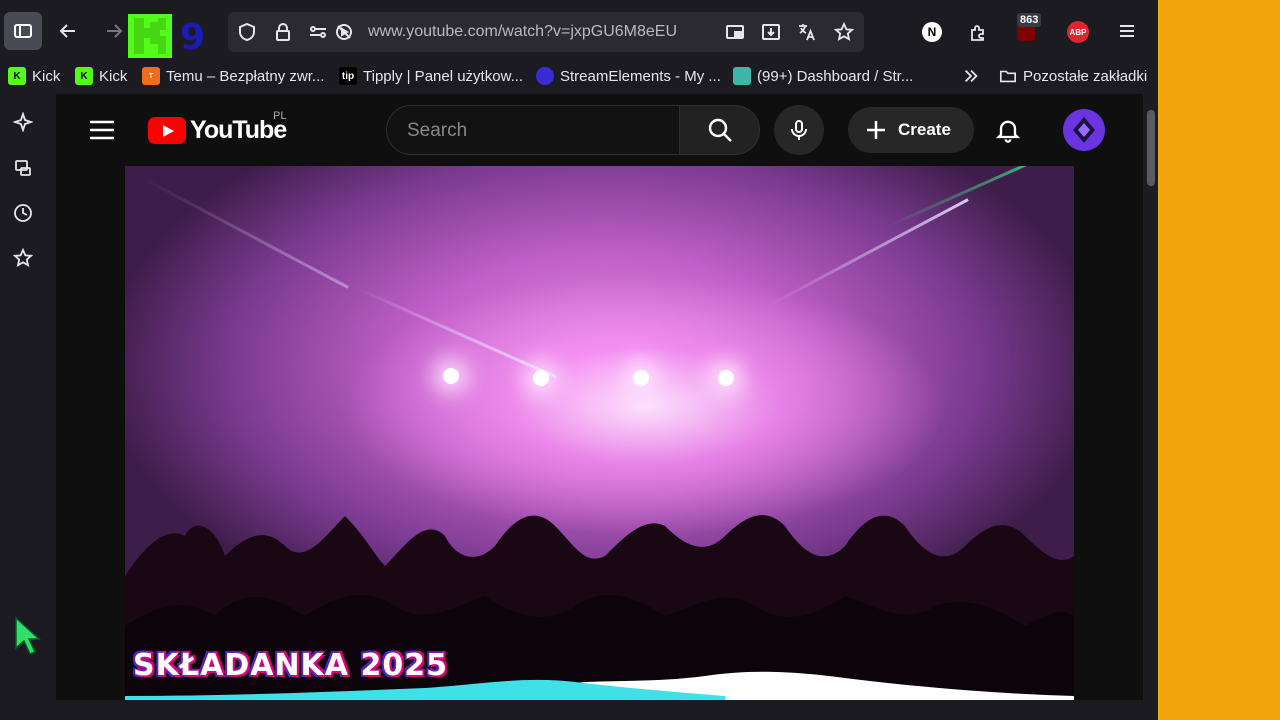 The width and height of the screenshot is (1280, 720). I want to click on history-button, so click(23, 213).